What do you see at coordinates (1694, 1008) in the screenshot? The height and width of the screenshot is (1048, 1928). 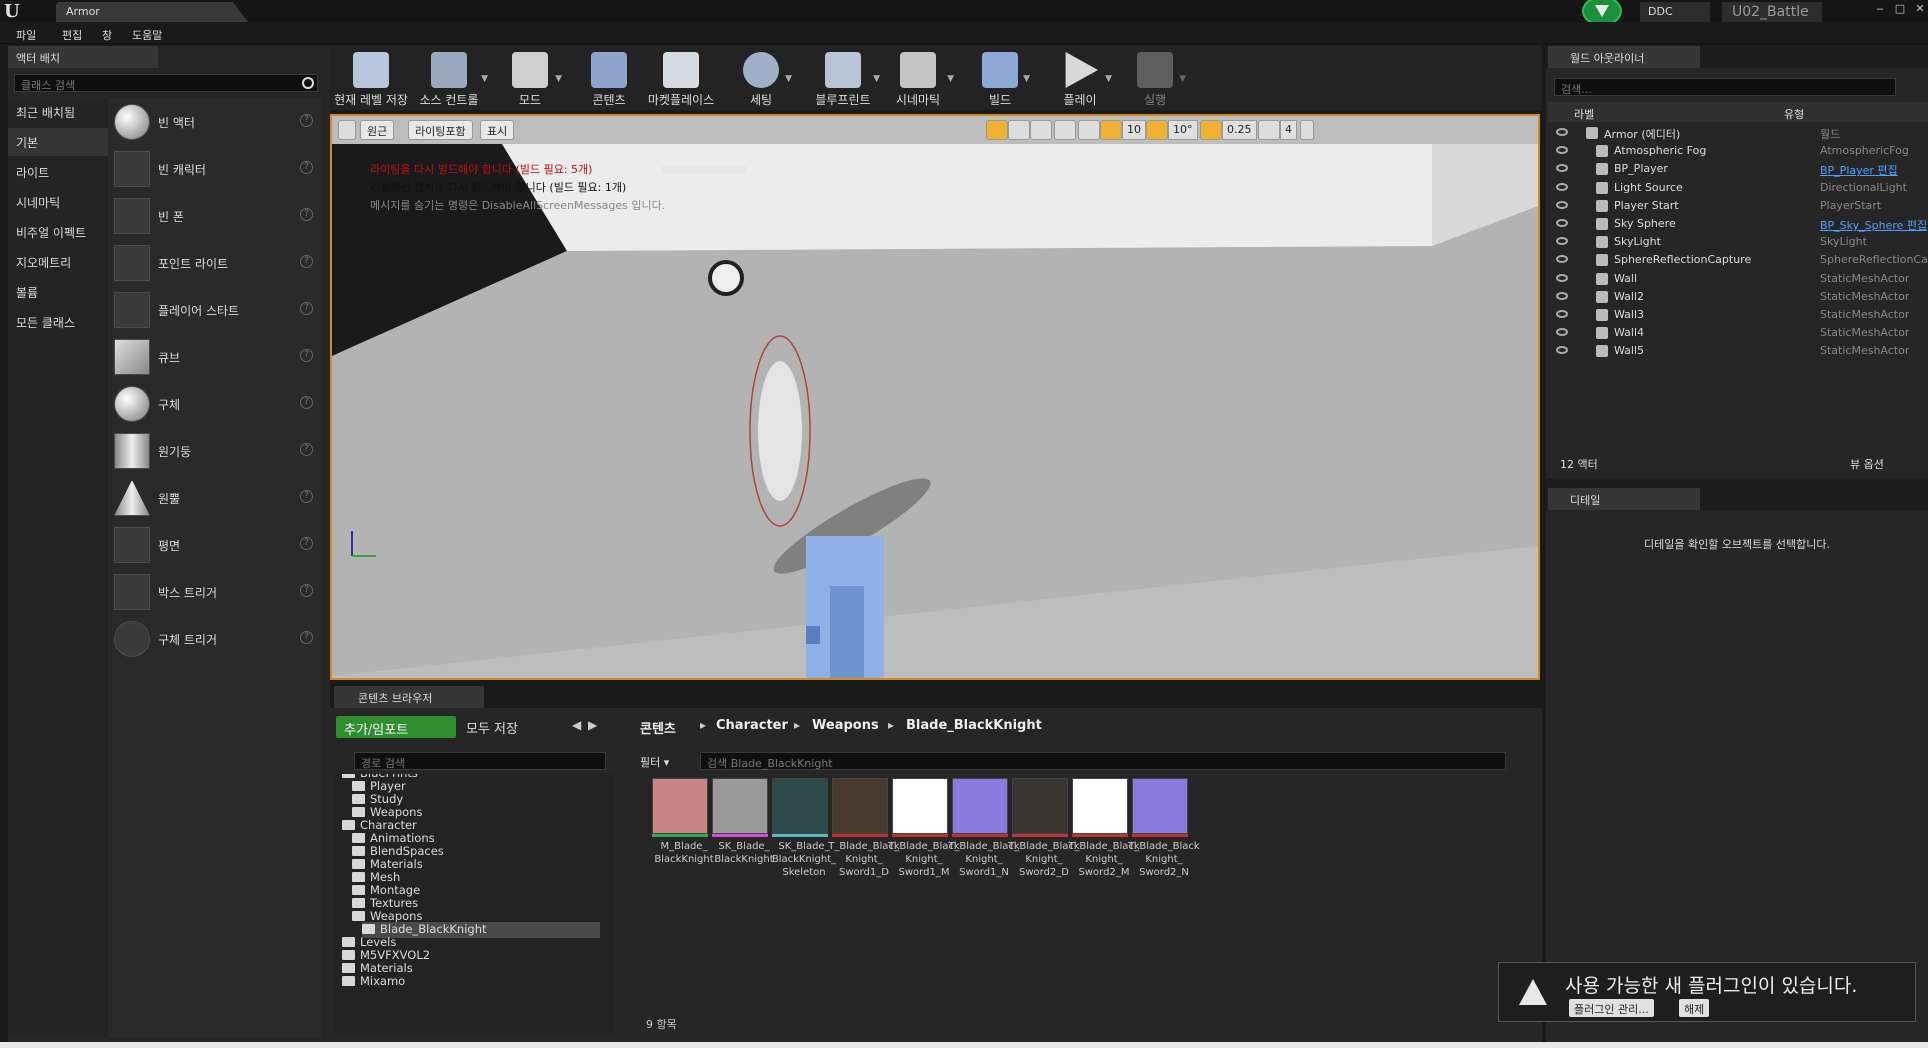 I see `dismiss-button: 해제` at bounding box center [1694, 1008].